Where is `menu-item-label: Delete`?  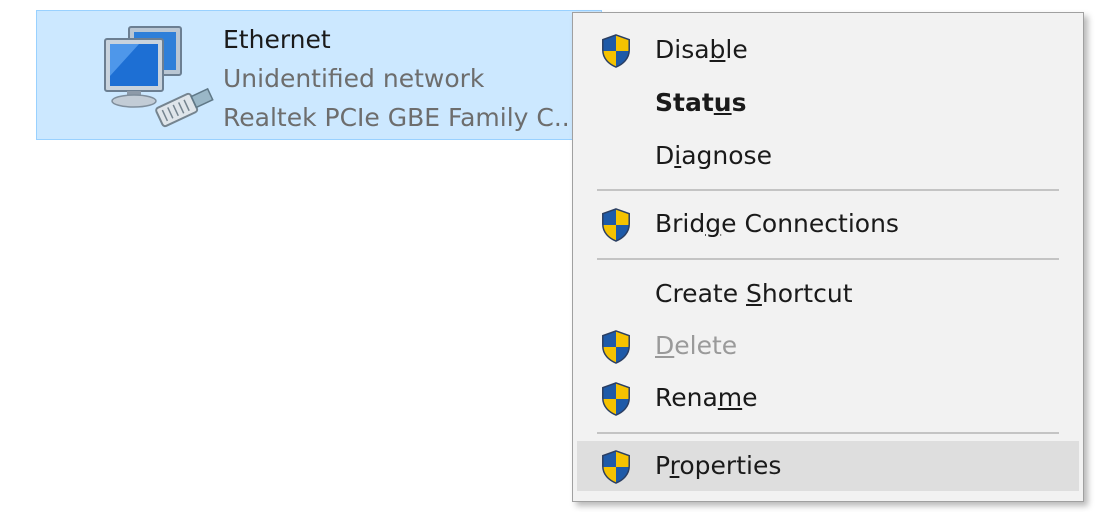
menu-item-label: Delete is located at coordinates (696, 345).